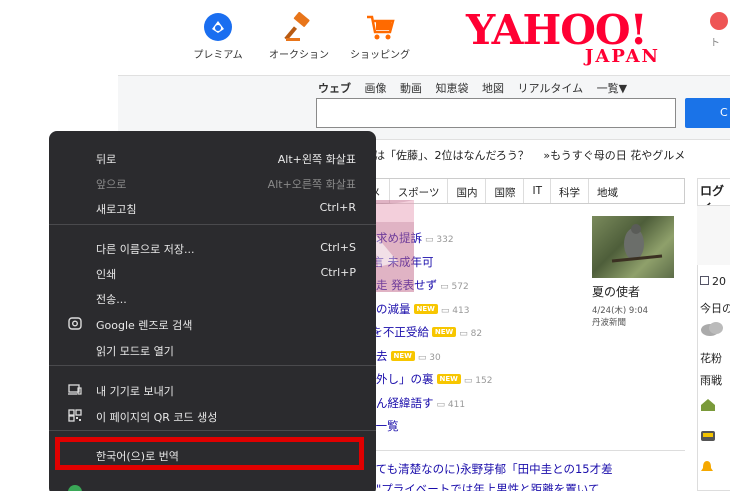  What do you see at coordinates (380, 55) in the screenshot?
I see `shopping-label: ショッピング` at bounding box center [380, 55].